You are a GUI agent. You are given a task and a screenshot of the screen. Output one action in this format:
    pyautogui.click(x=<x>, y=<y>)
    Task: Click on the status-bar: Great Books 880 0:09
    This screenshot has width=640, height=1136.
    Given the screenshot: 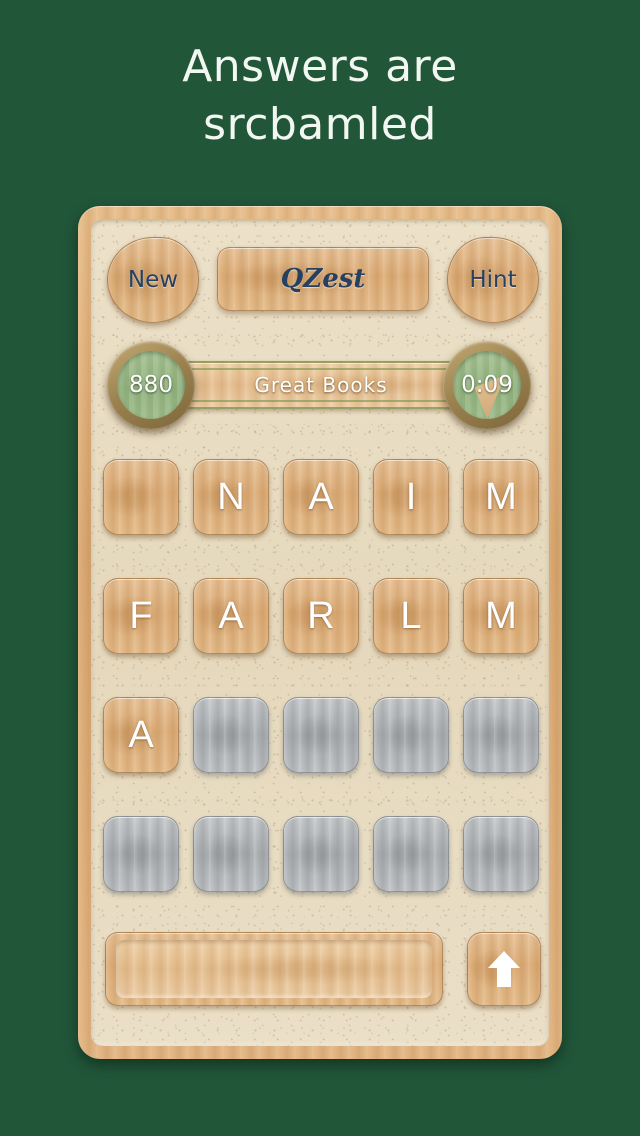 What is the action you would take?
    pyautogui.click(x=319, y=385)
    